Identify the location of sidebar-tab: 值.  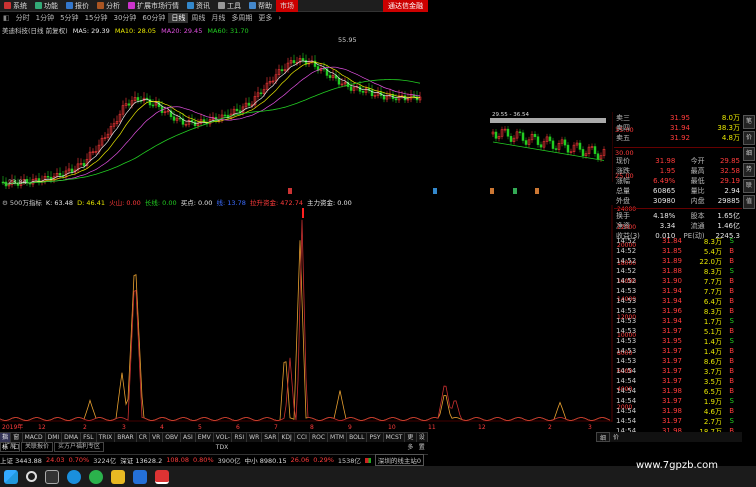
(749, 202).